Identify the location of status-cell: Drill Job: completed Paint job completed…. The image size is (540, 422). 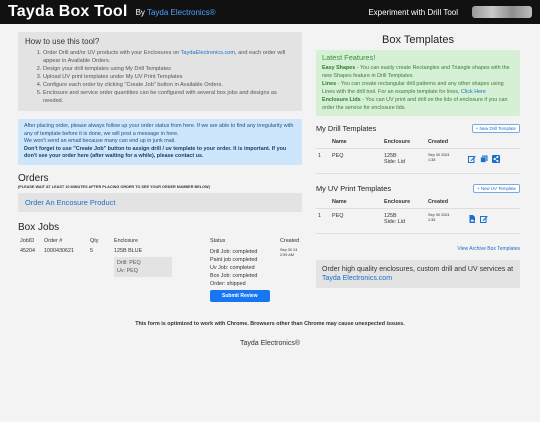
(243, 275).